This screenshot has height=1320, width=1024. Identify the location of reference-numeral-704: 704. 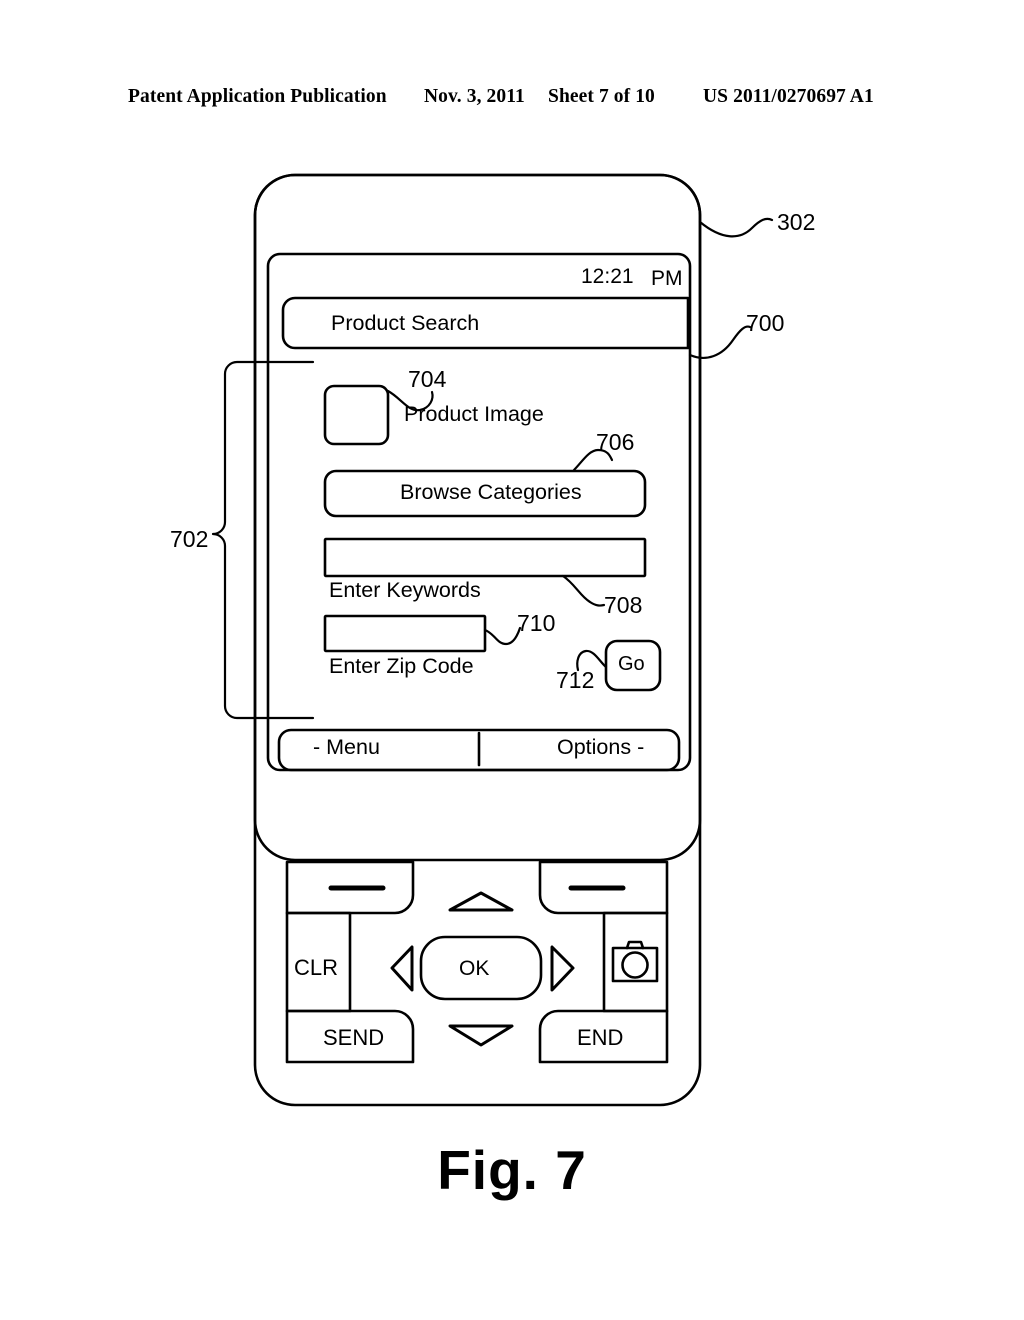
(427, 379).